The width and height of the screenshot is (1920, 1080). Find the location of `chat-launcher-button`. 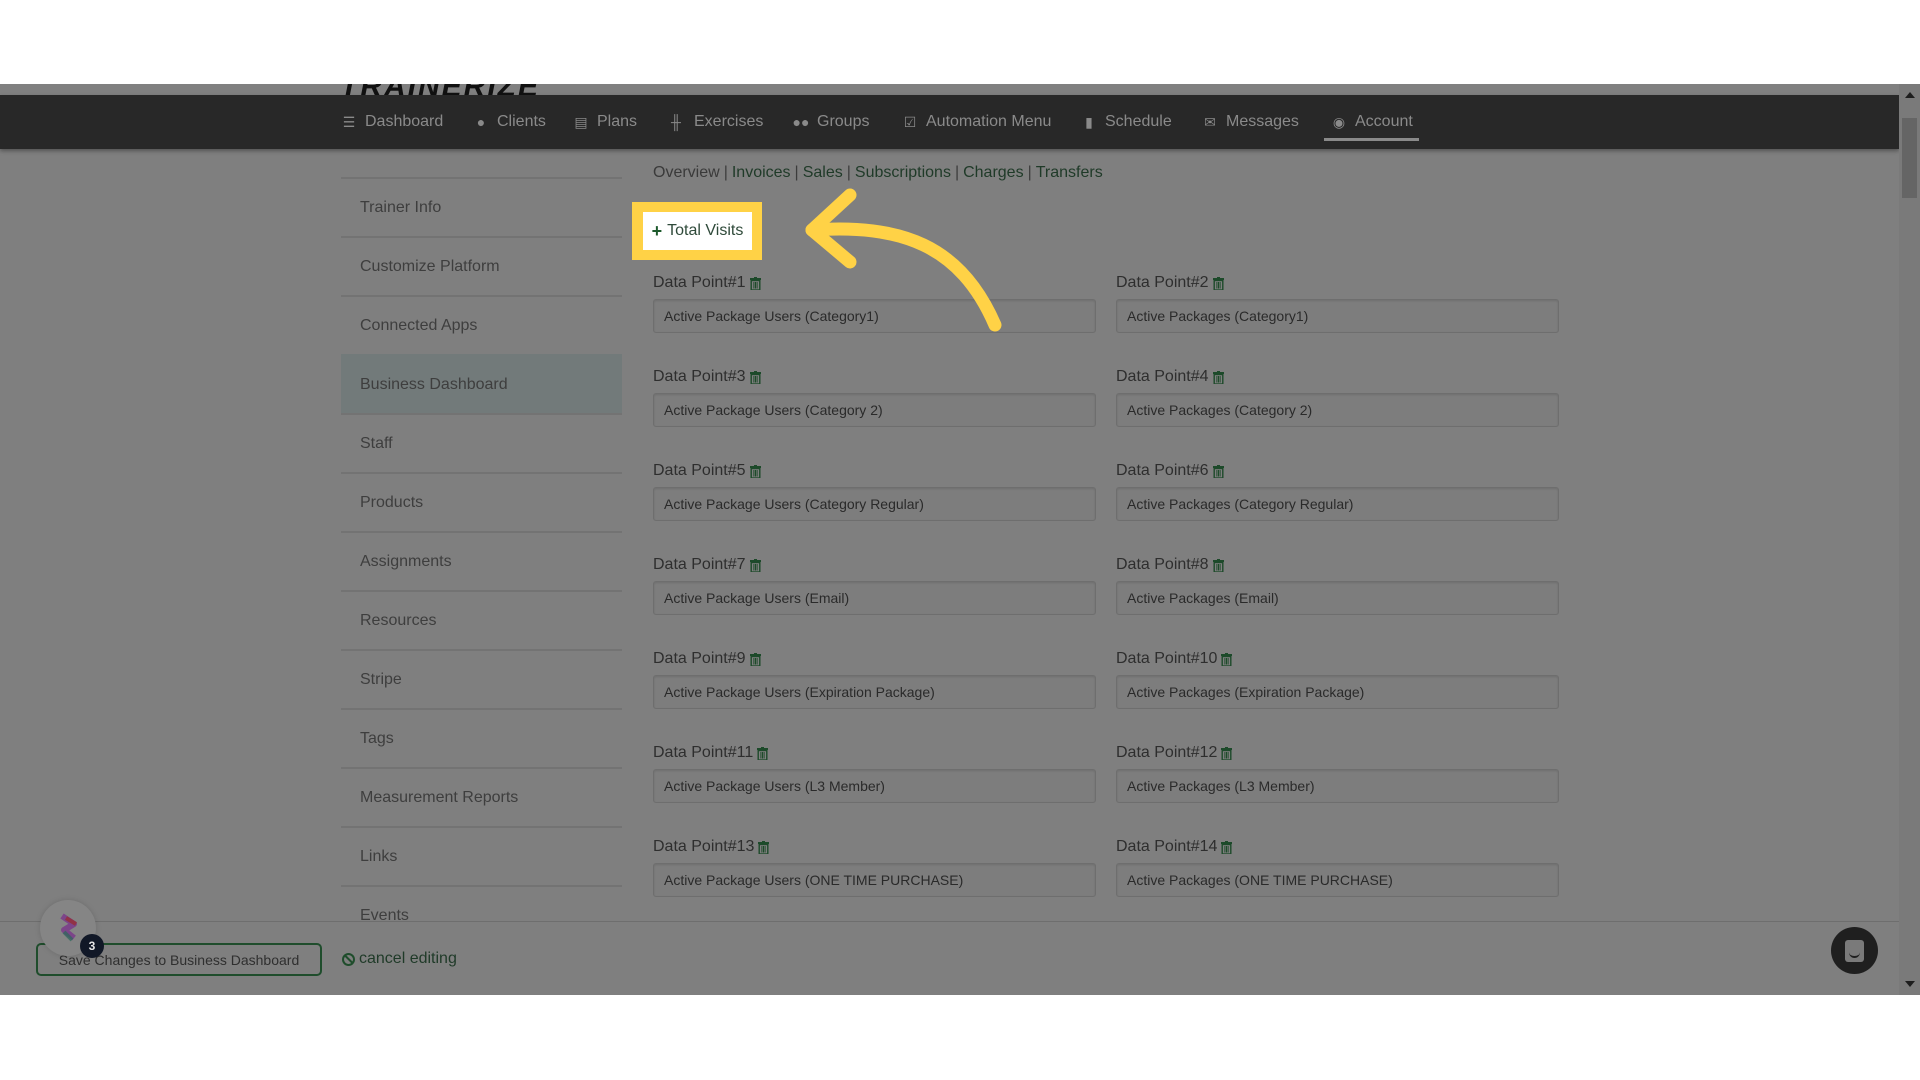

chat-launcher-button is located at coordinates (1854, 950).